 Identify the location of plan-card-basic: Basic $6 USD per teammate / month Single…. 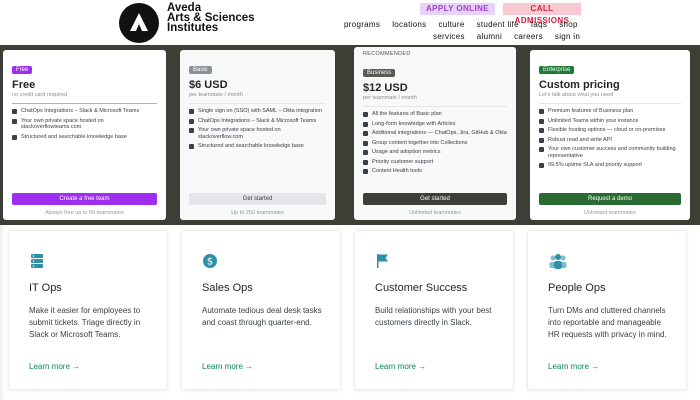
(257, 135).